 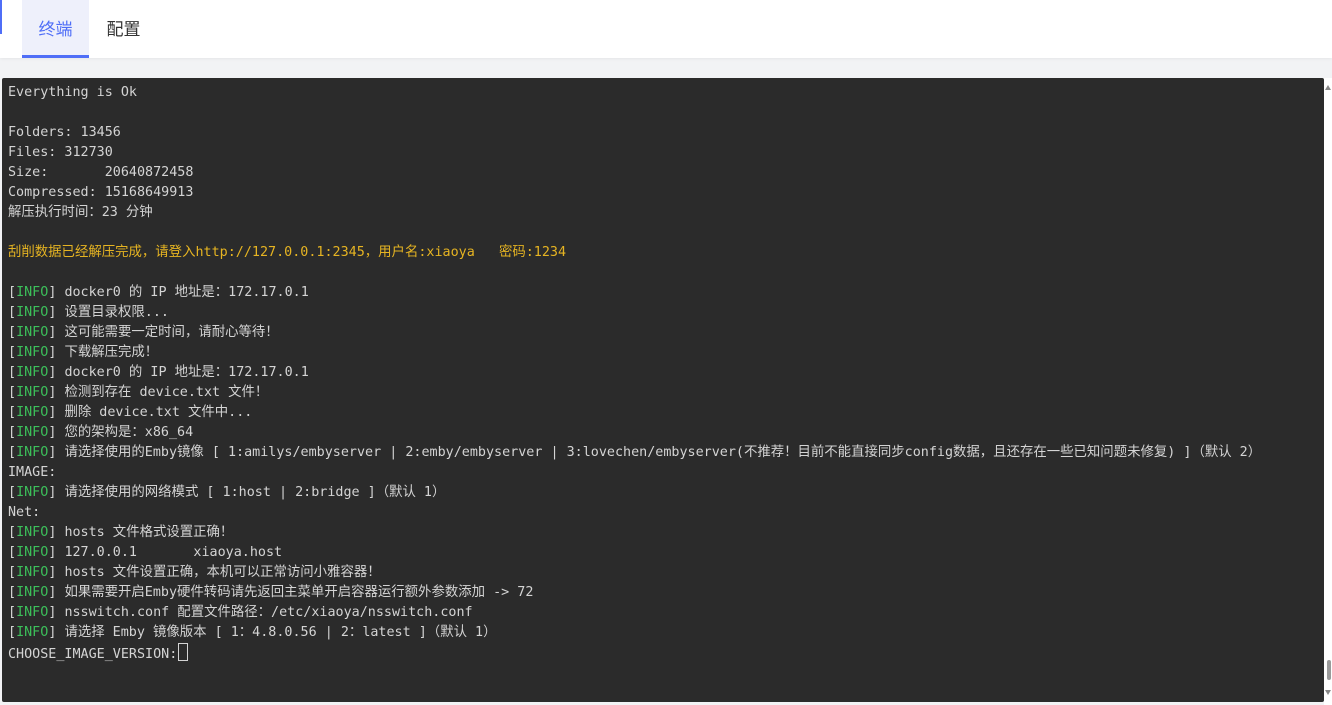 I want to click on terminal-line: [INFO] 检测到存在 device.txt 文件！, so click(x=138, y=392).